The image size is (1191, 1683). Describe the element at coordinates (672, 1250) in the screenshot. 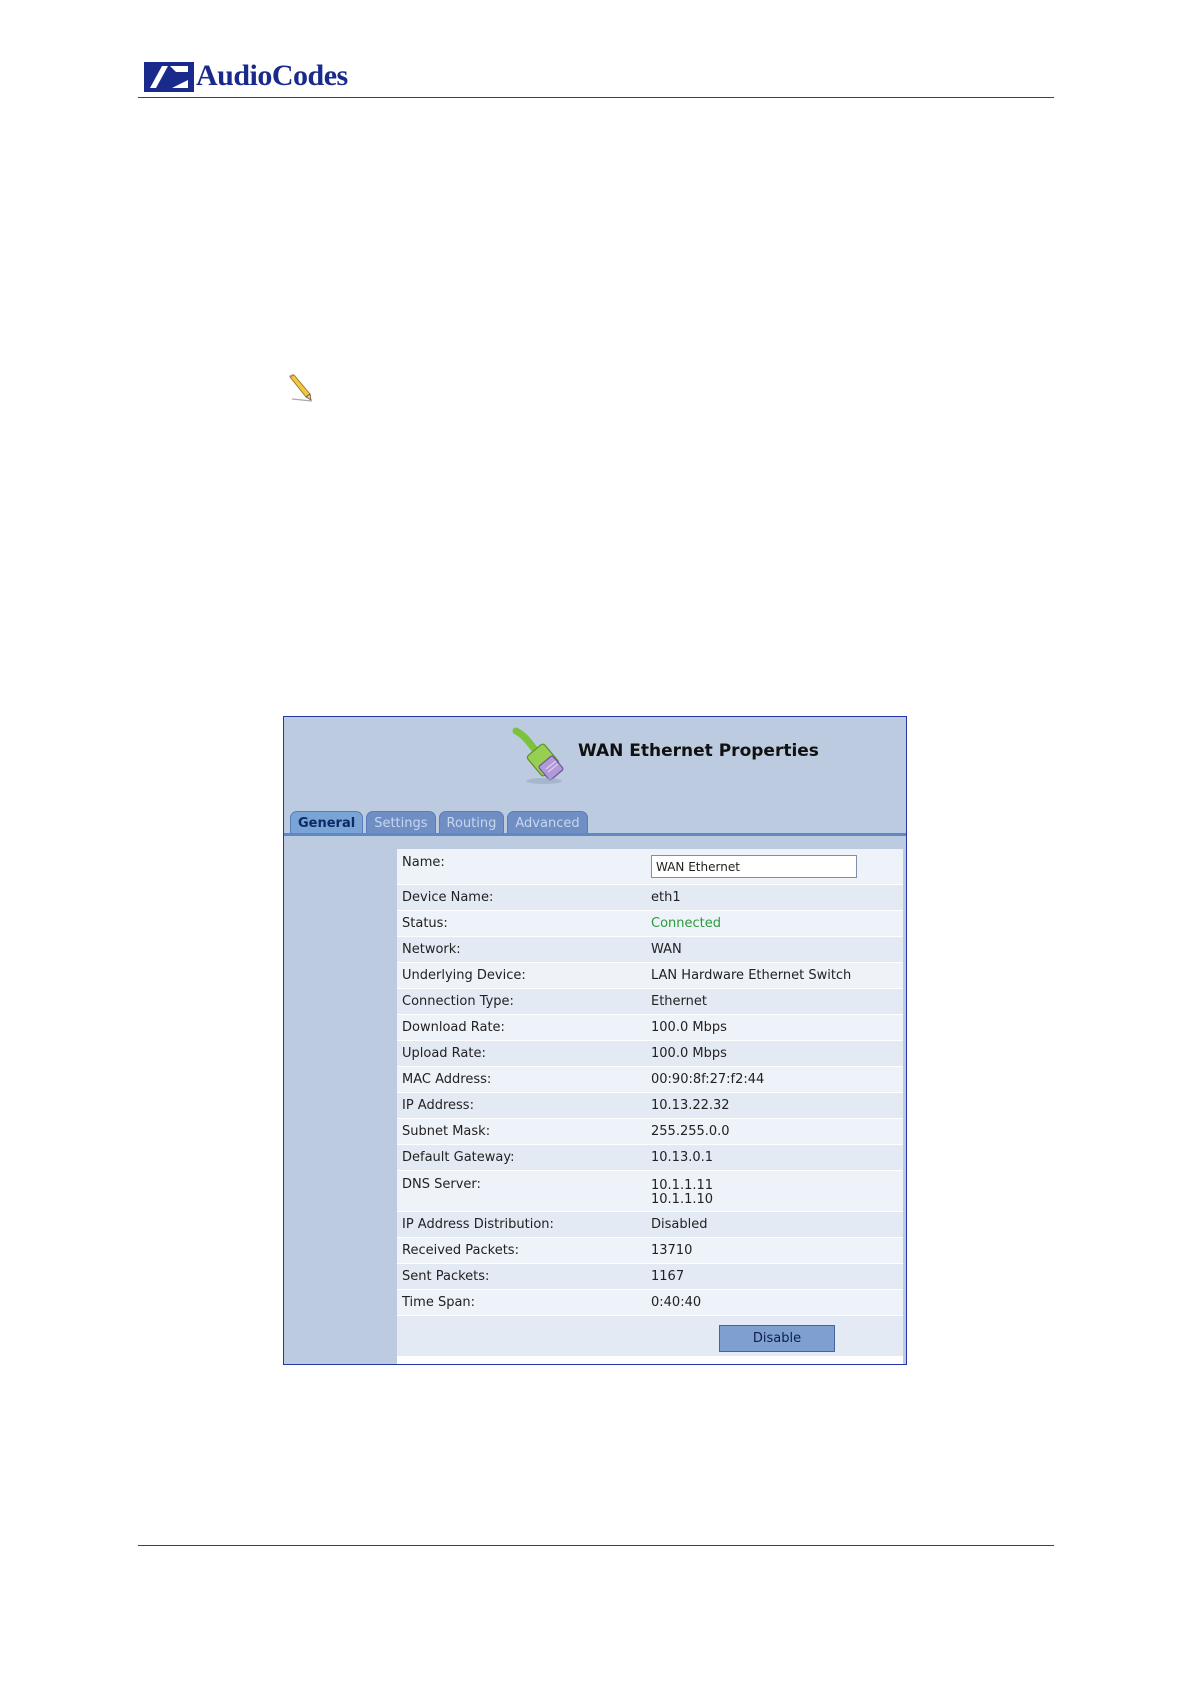

I see `row-value: 13710` at that location.